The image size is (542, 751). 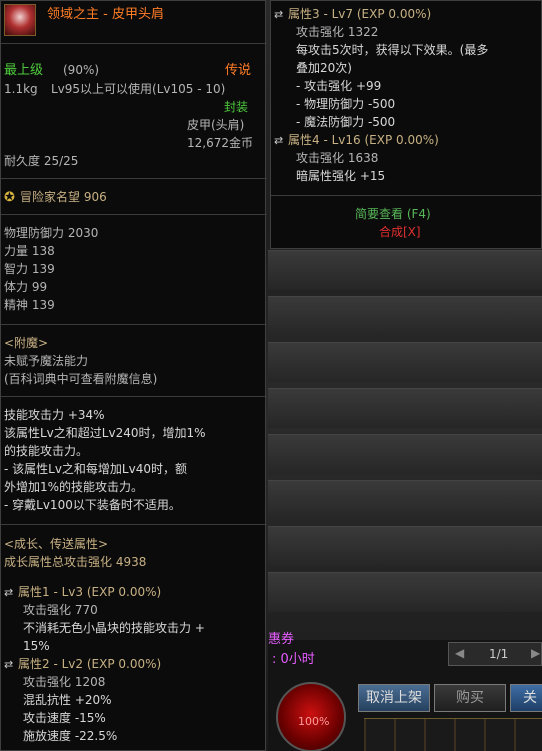 I want to click on attr1-atk: 攻击强化 770, so click(x=60, y=610).